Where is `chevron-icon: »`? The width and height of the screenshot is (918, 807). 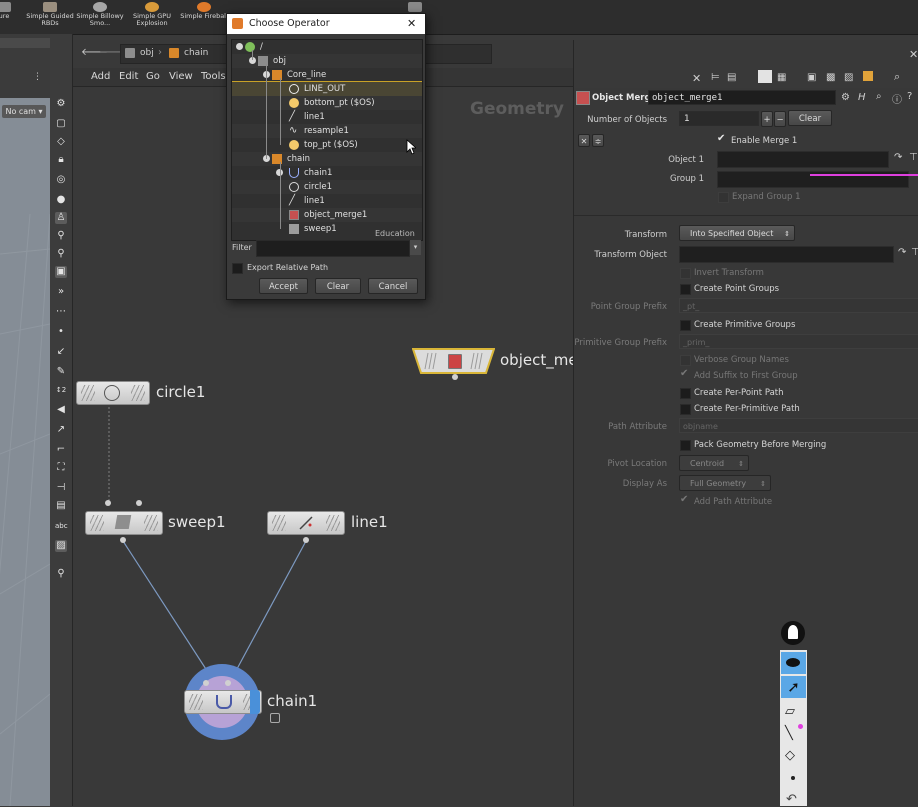 chevron-icon: » is located at coordinates (61, 292).